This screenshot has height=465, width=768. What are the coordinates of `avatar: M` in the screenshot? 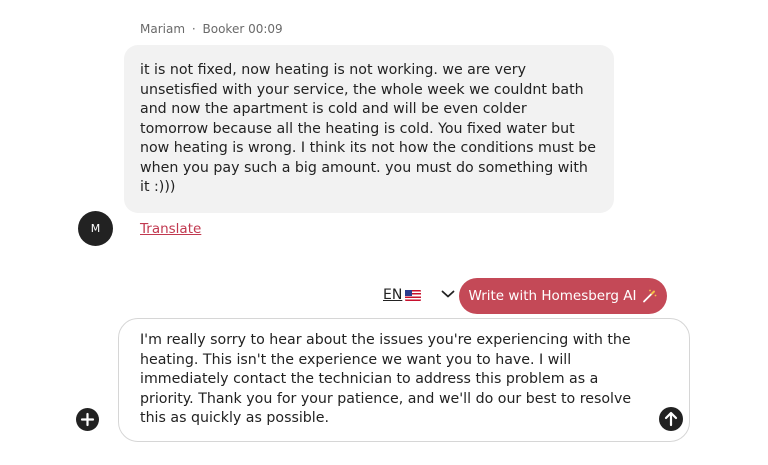 It's located at (95, 228).